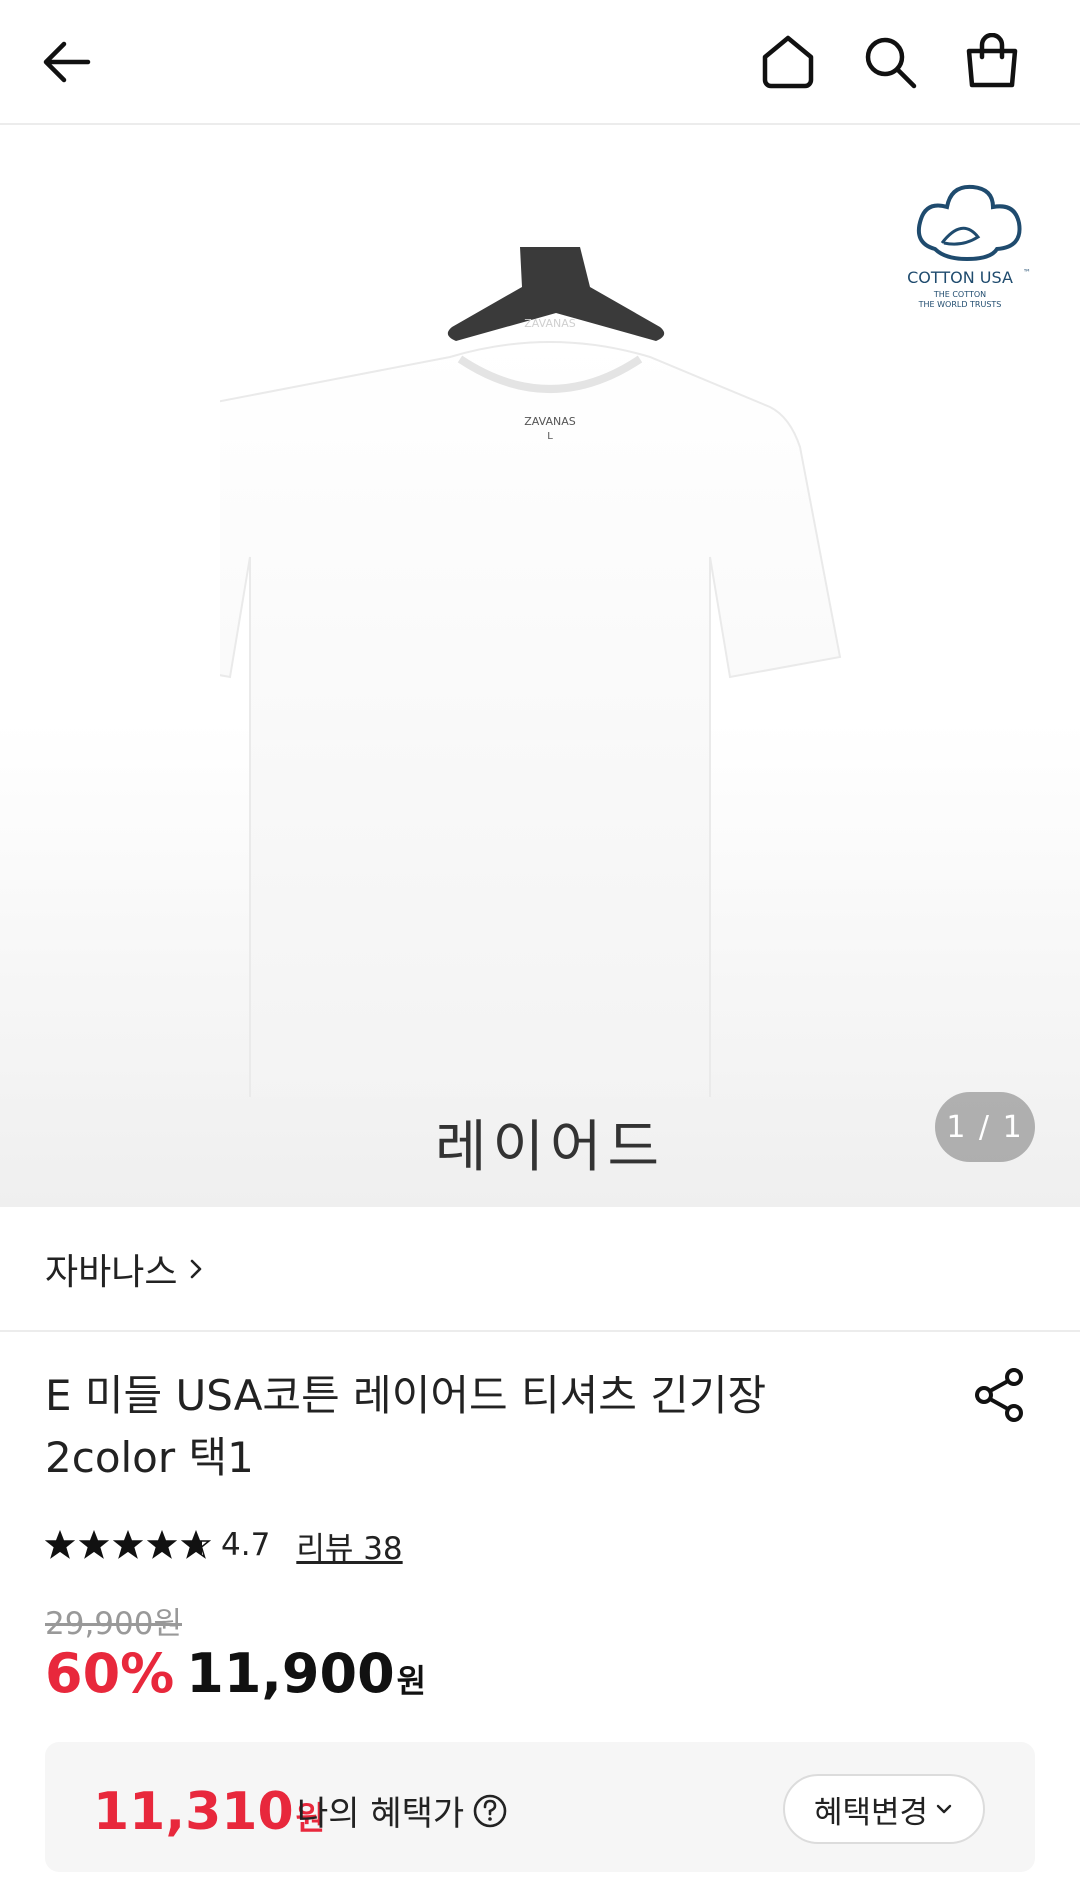  I want to click on benefit-price-box: 11,310 원 나의 혜택가 혜택변경, so click(540, 1807).